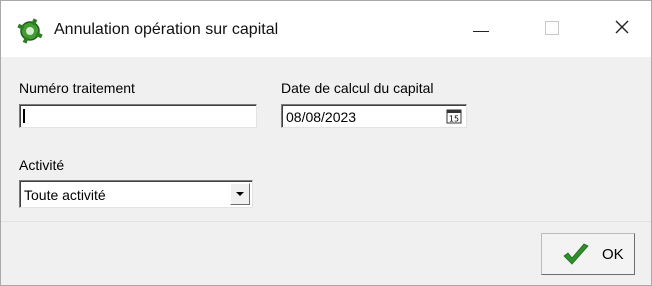  What do you see at coordinates (374, 116) in the screenshot?
I see `date-calcul-field: 08/08/2023 15` at bounding box center [374, 116].